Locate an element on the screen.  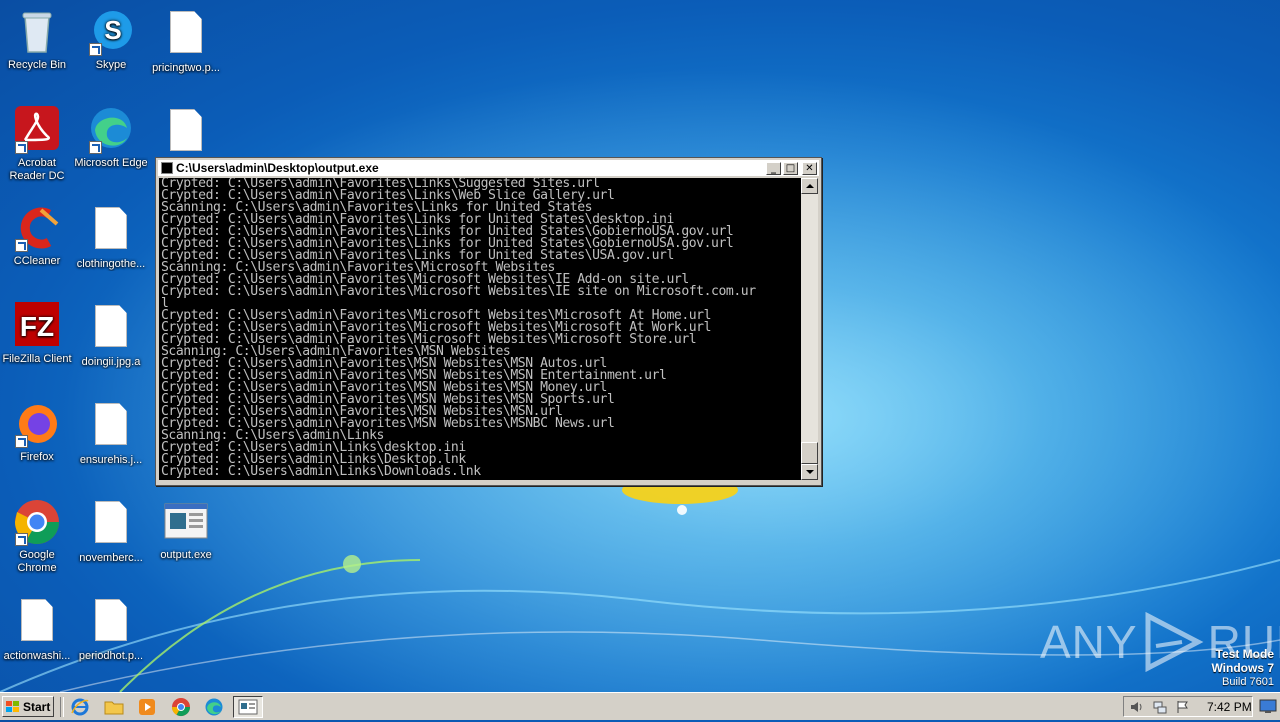
minimize-button: _ is located at coordinates (773, 168).